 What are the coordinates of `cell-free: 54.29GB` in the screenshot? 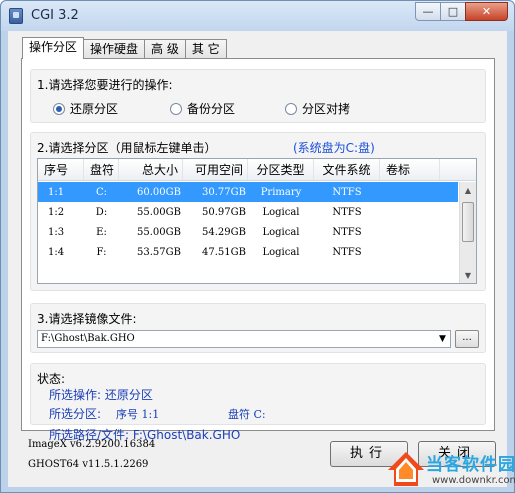 It's located at (224, 232).